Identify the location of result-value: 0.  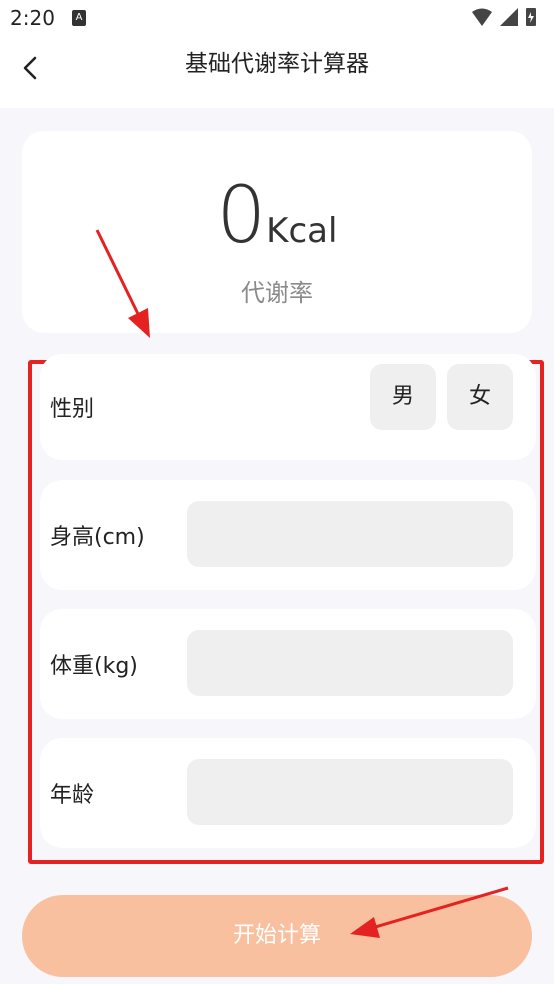
(241, 216).